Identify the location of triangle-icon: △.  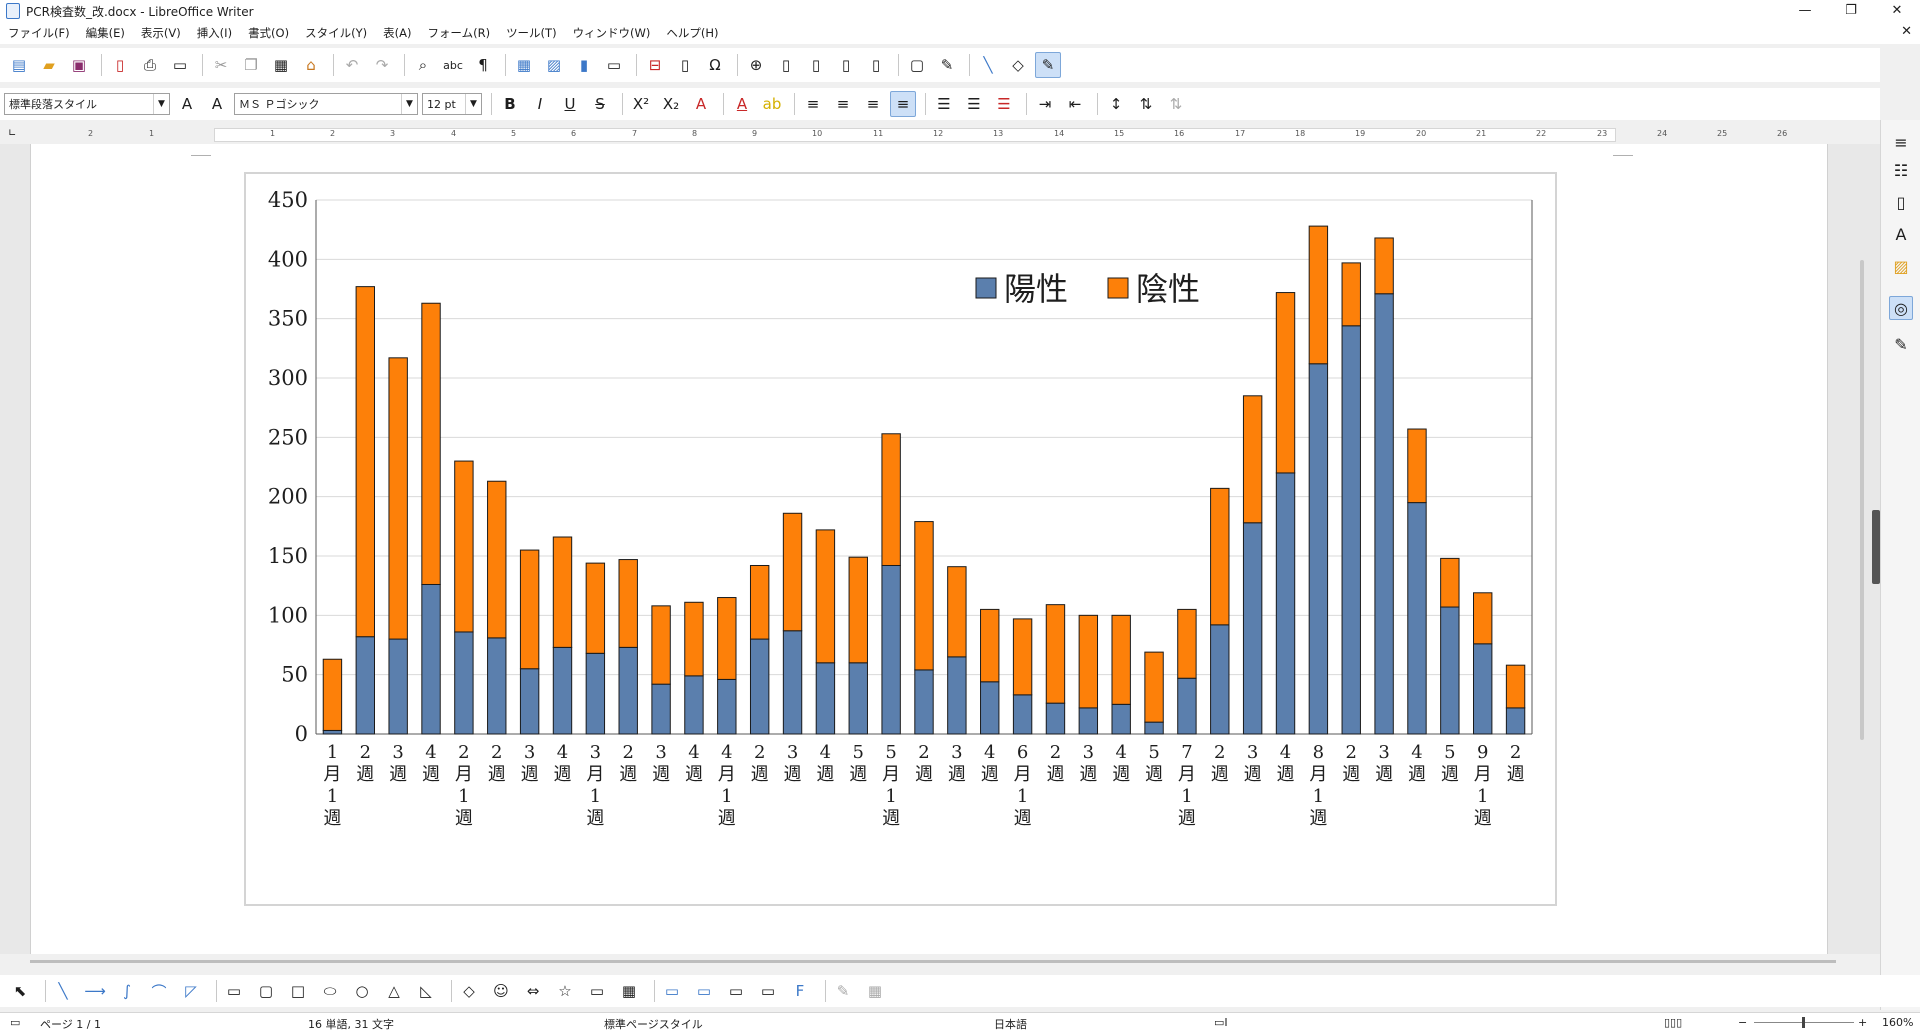
(394, 991).